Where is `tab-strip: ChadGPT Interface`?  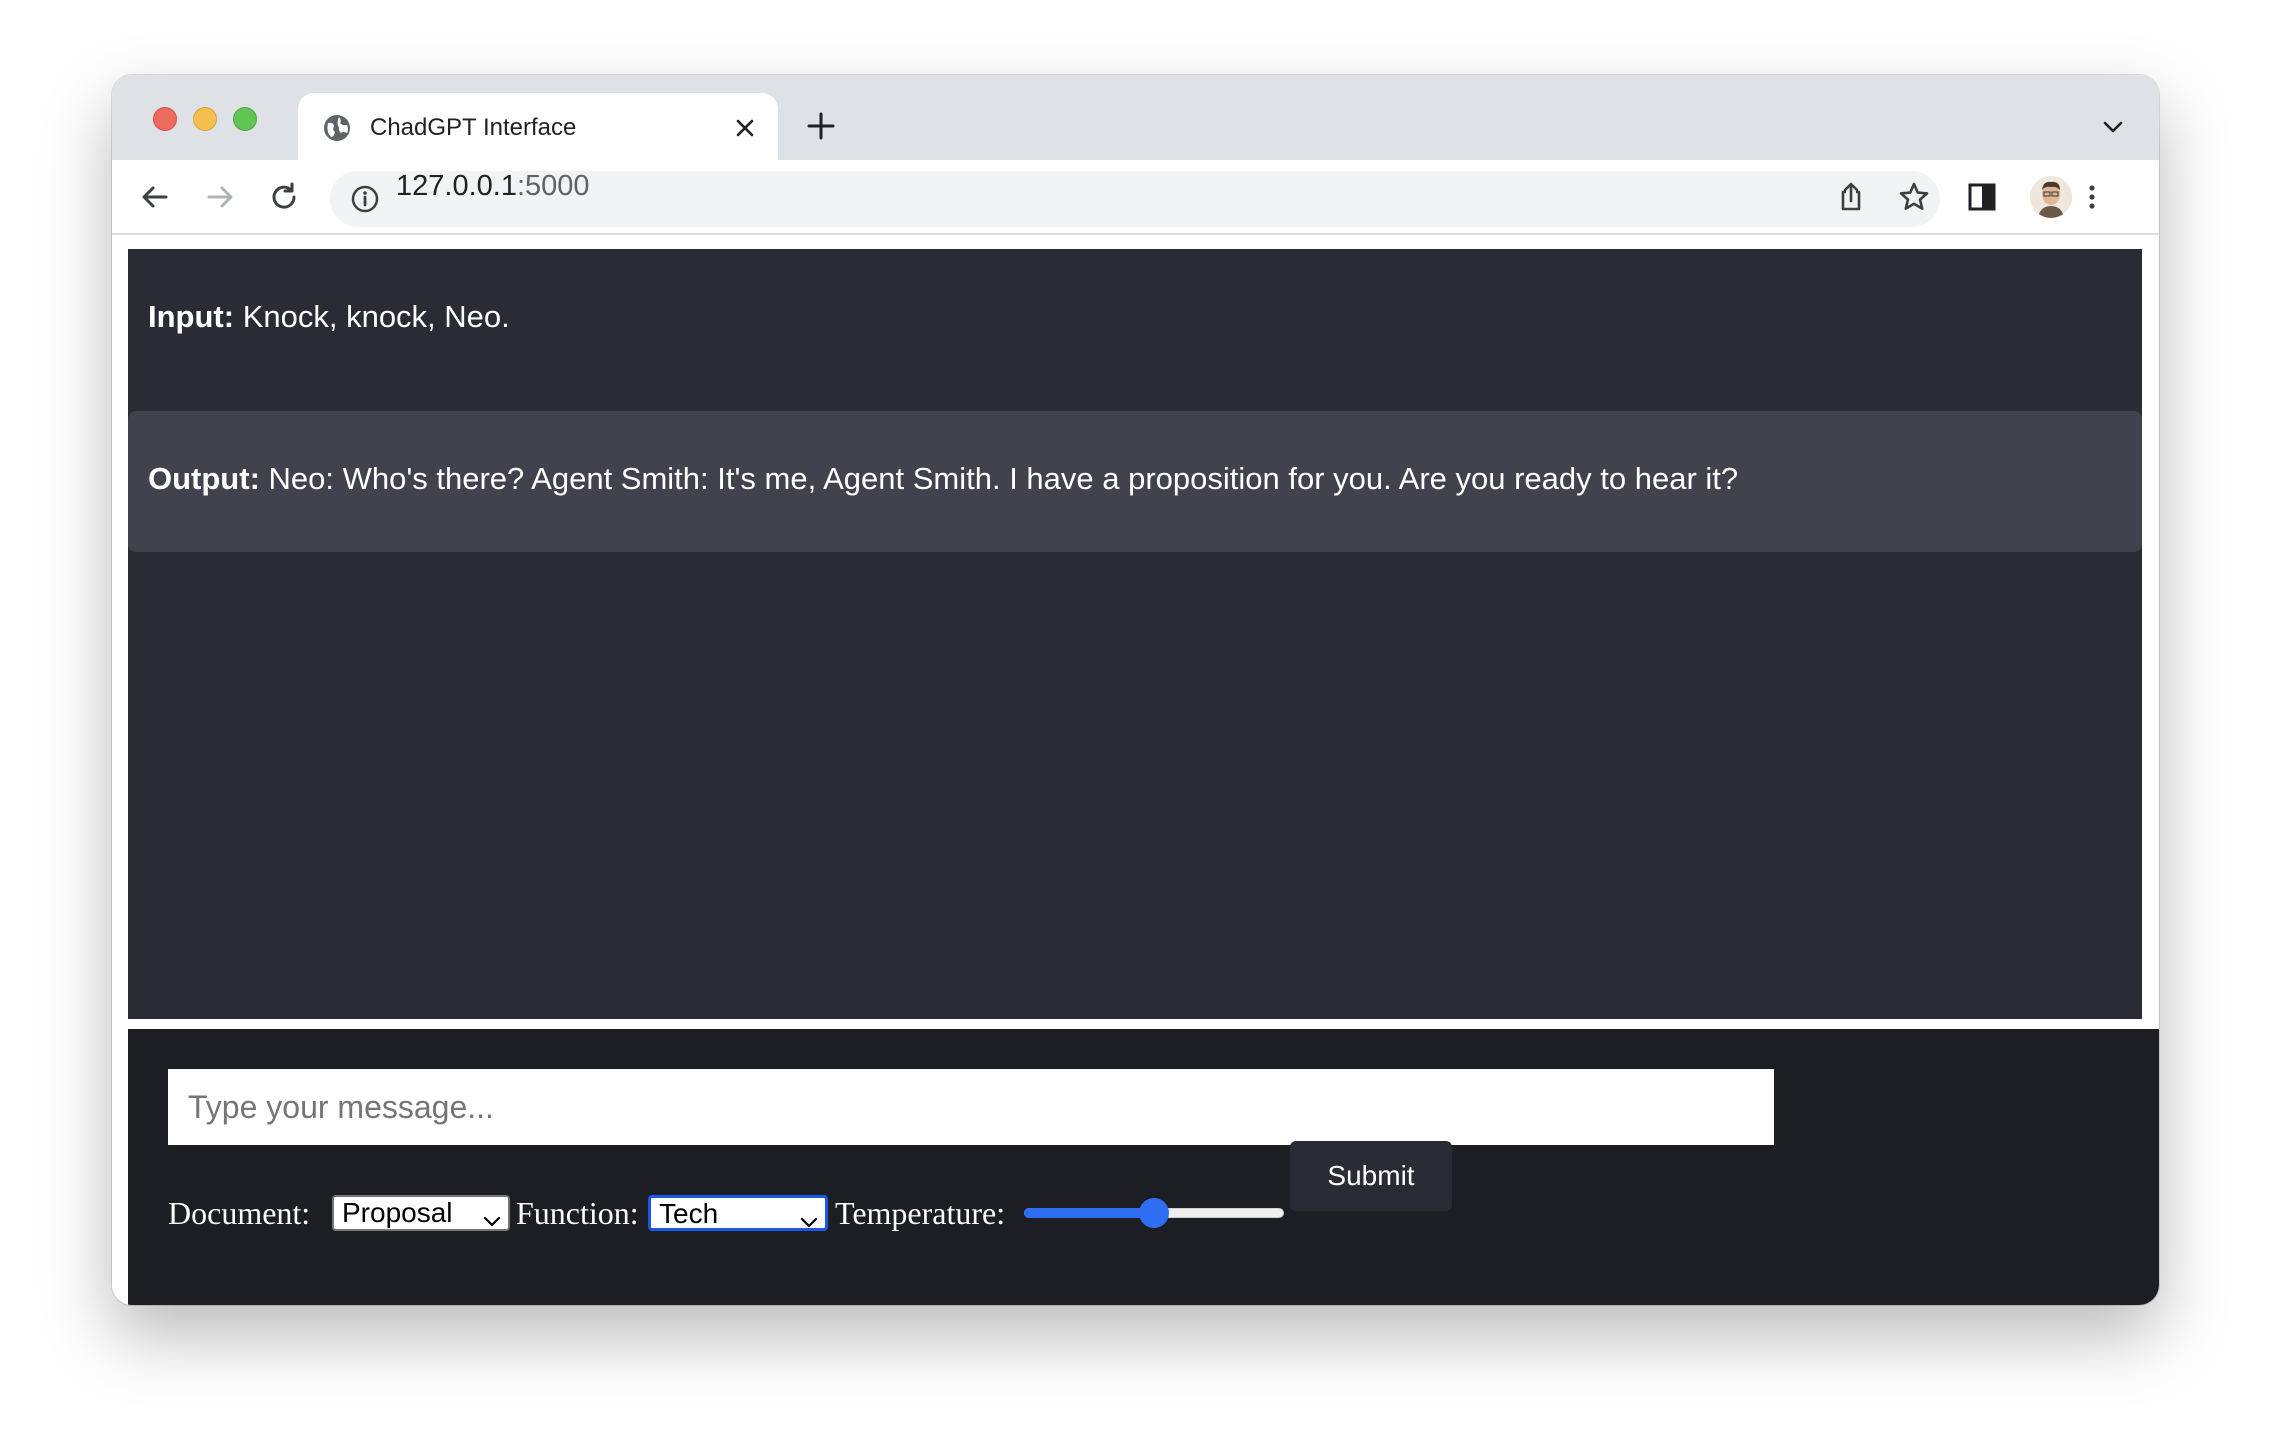 tab-strip: ChadGPT Interface is located at coordinates (1135, 117).